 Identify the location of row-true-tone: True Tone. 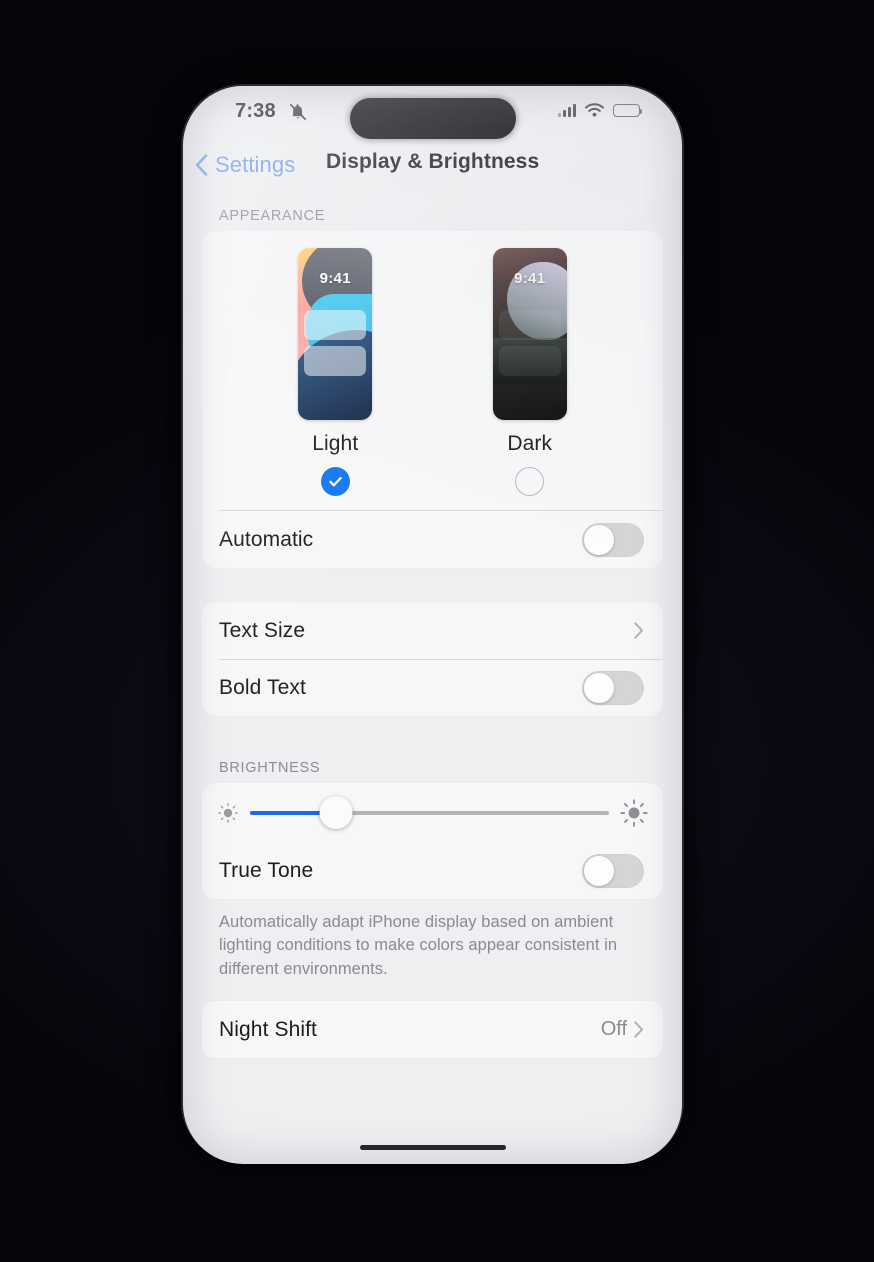
(432, 870).